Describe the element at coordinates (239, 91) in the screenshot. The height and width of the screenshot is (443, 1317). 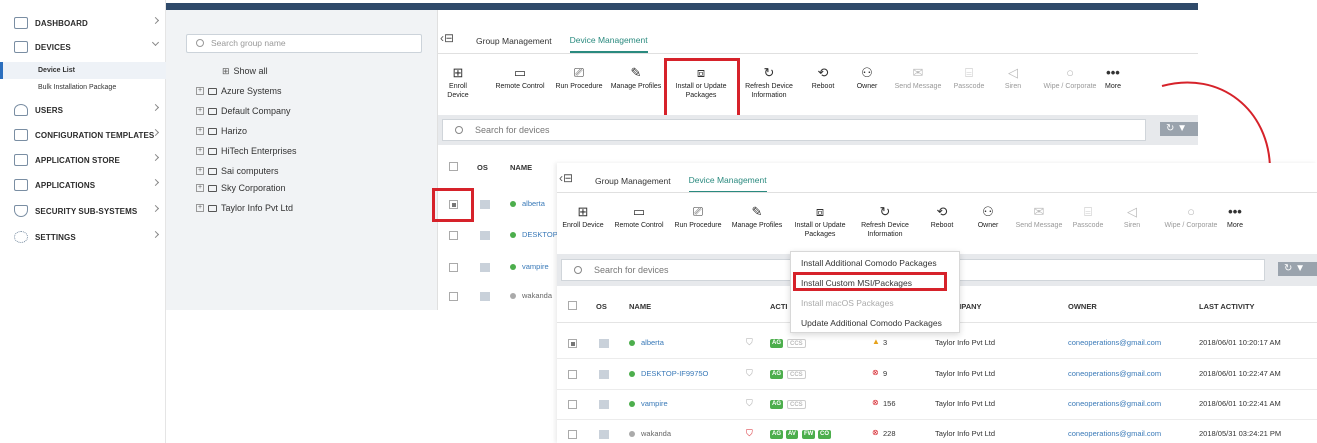
I see `group-item: + Azure Systems` at that location.